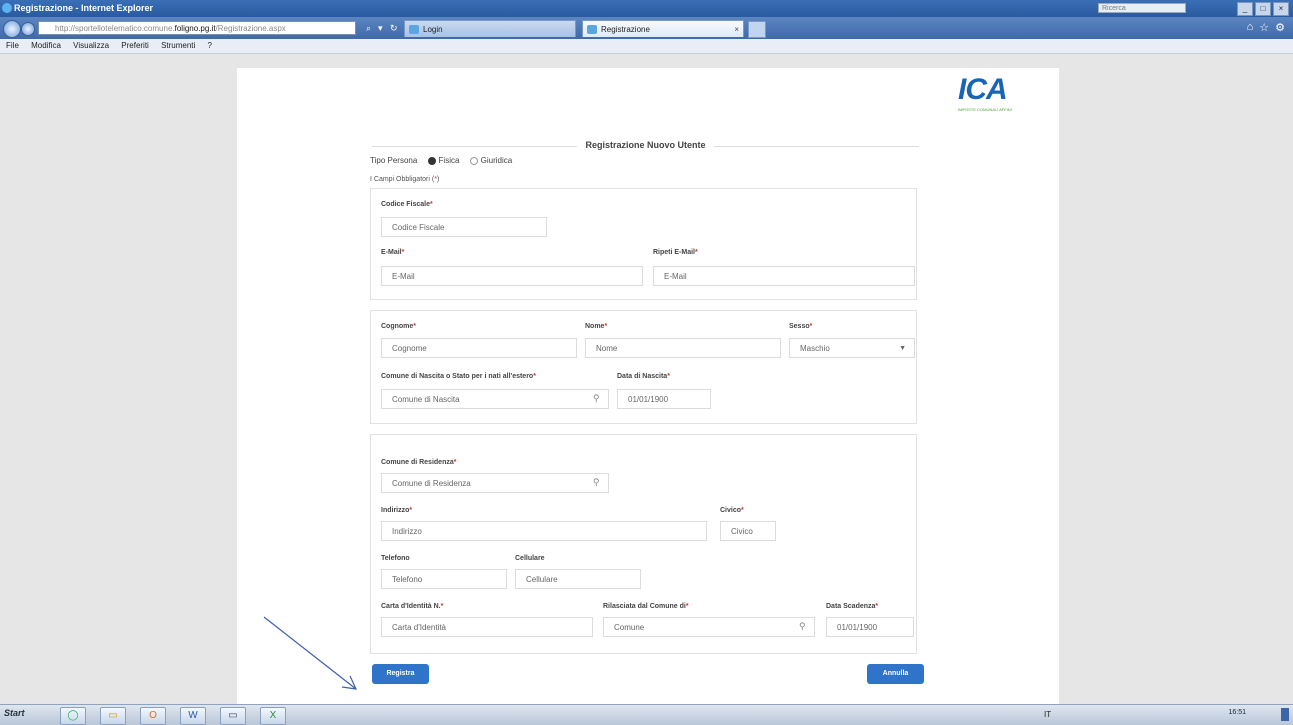 This screenshot has height=725, width=1293. Describe the element at coordinates (663, 28) in the screenshot. I see `tab-registrazione: Registrazione ×` at that location.